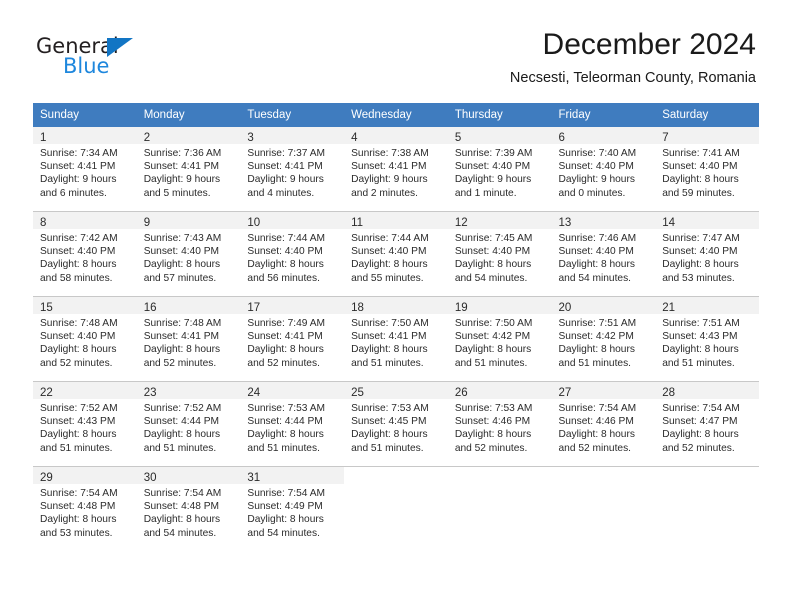  Describe the element at coordinates (188, 305) in the screenshot. I see `day-number-bar: 16` at that location.